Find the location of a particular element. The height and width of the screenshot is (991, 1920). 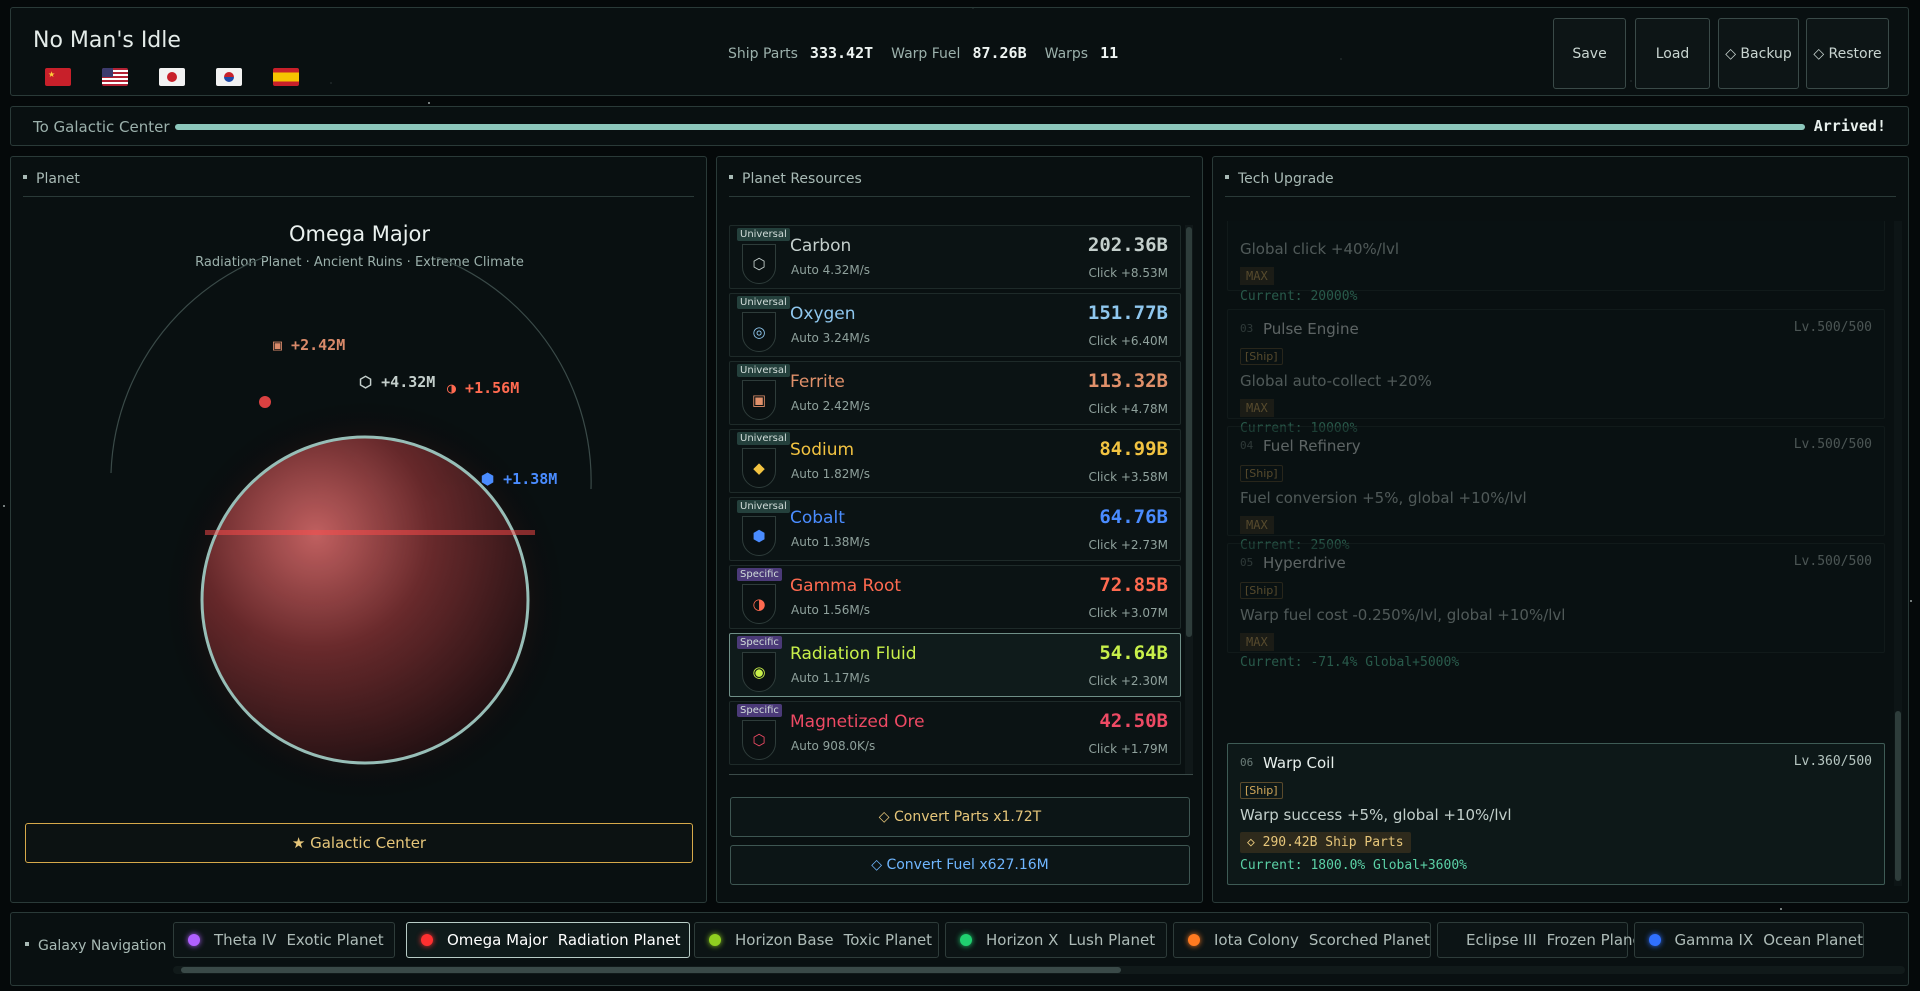

nav-planet-type: Scorched Planet is located at coordinates (1369, 940).